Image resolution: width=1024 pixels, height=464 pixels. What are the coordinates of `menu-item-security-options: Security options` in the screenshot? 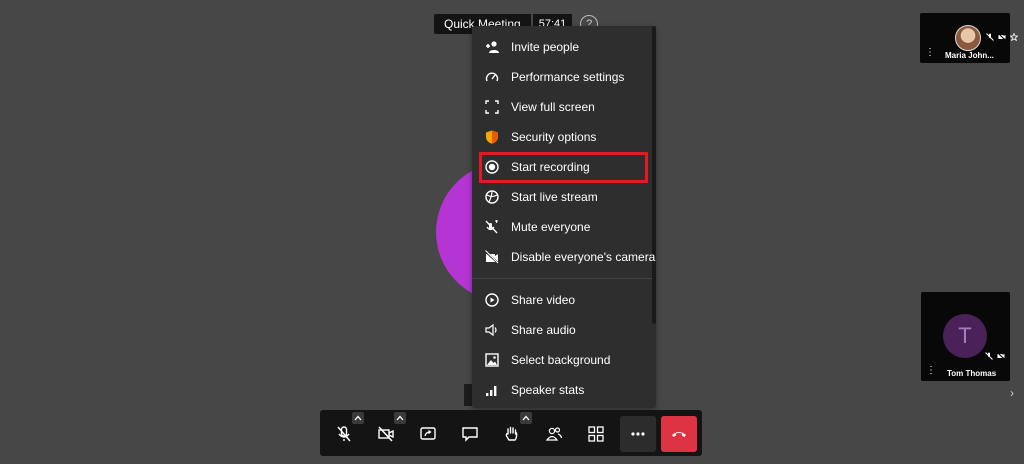 It's located at (562, 137).